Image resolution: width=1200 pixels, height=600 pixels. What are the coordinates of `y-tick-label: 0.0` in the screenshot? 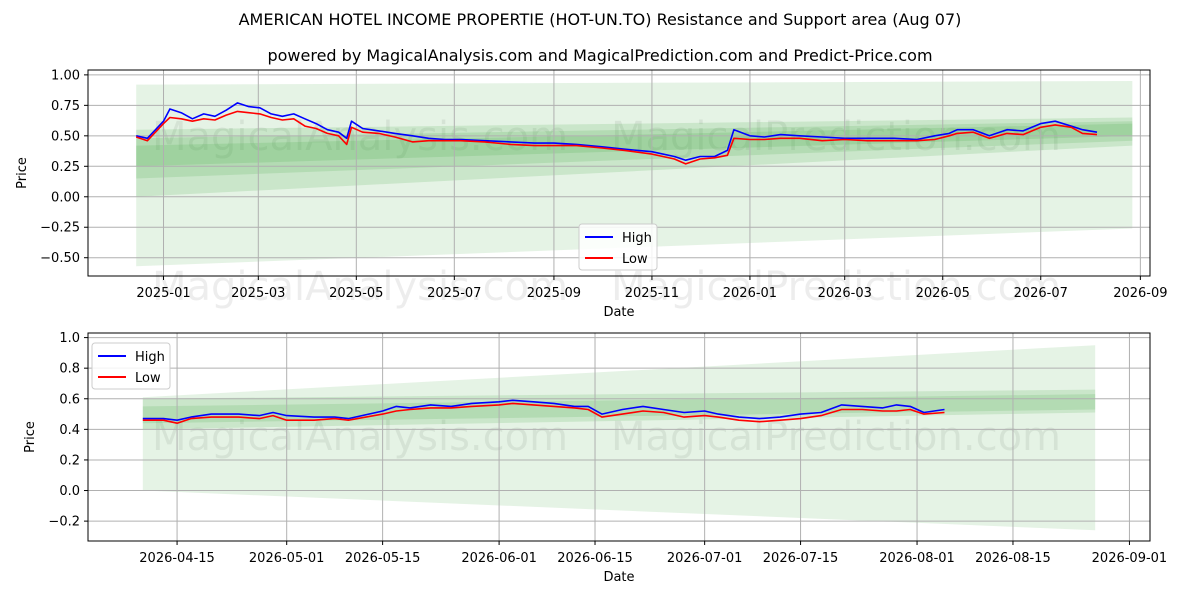 It's located at (69, 491).